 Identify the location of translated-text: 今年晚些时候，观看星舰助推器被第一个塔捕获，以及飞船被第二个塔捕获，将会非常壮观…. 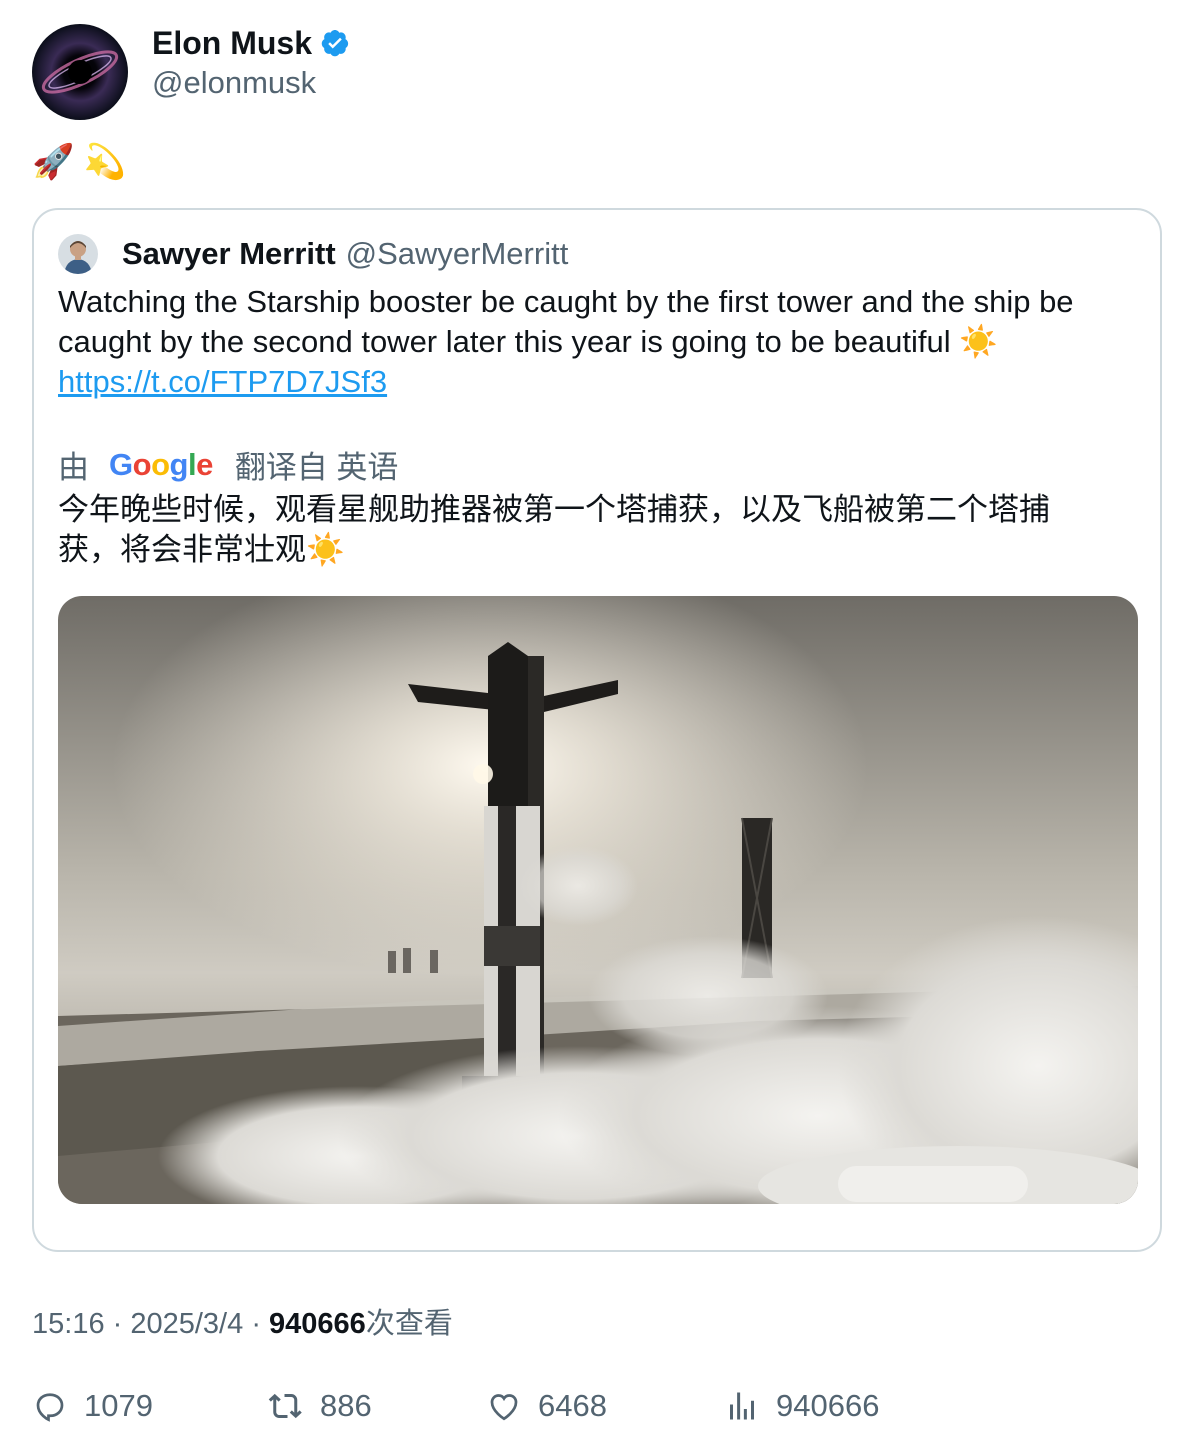
(554, 529).